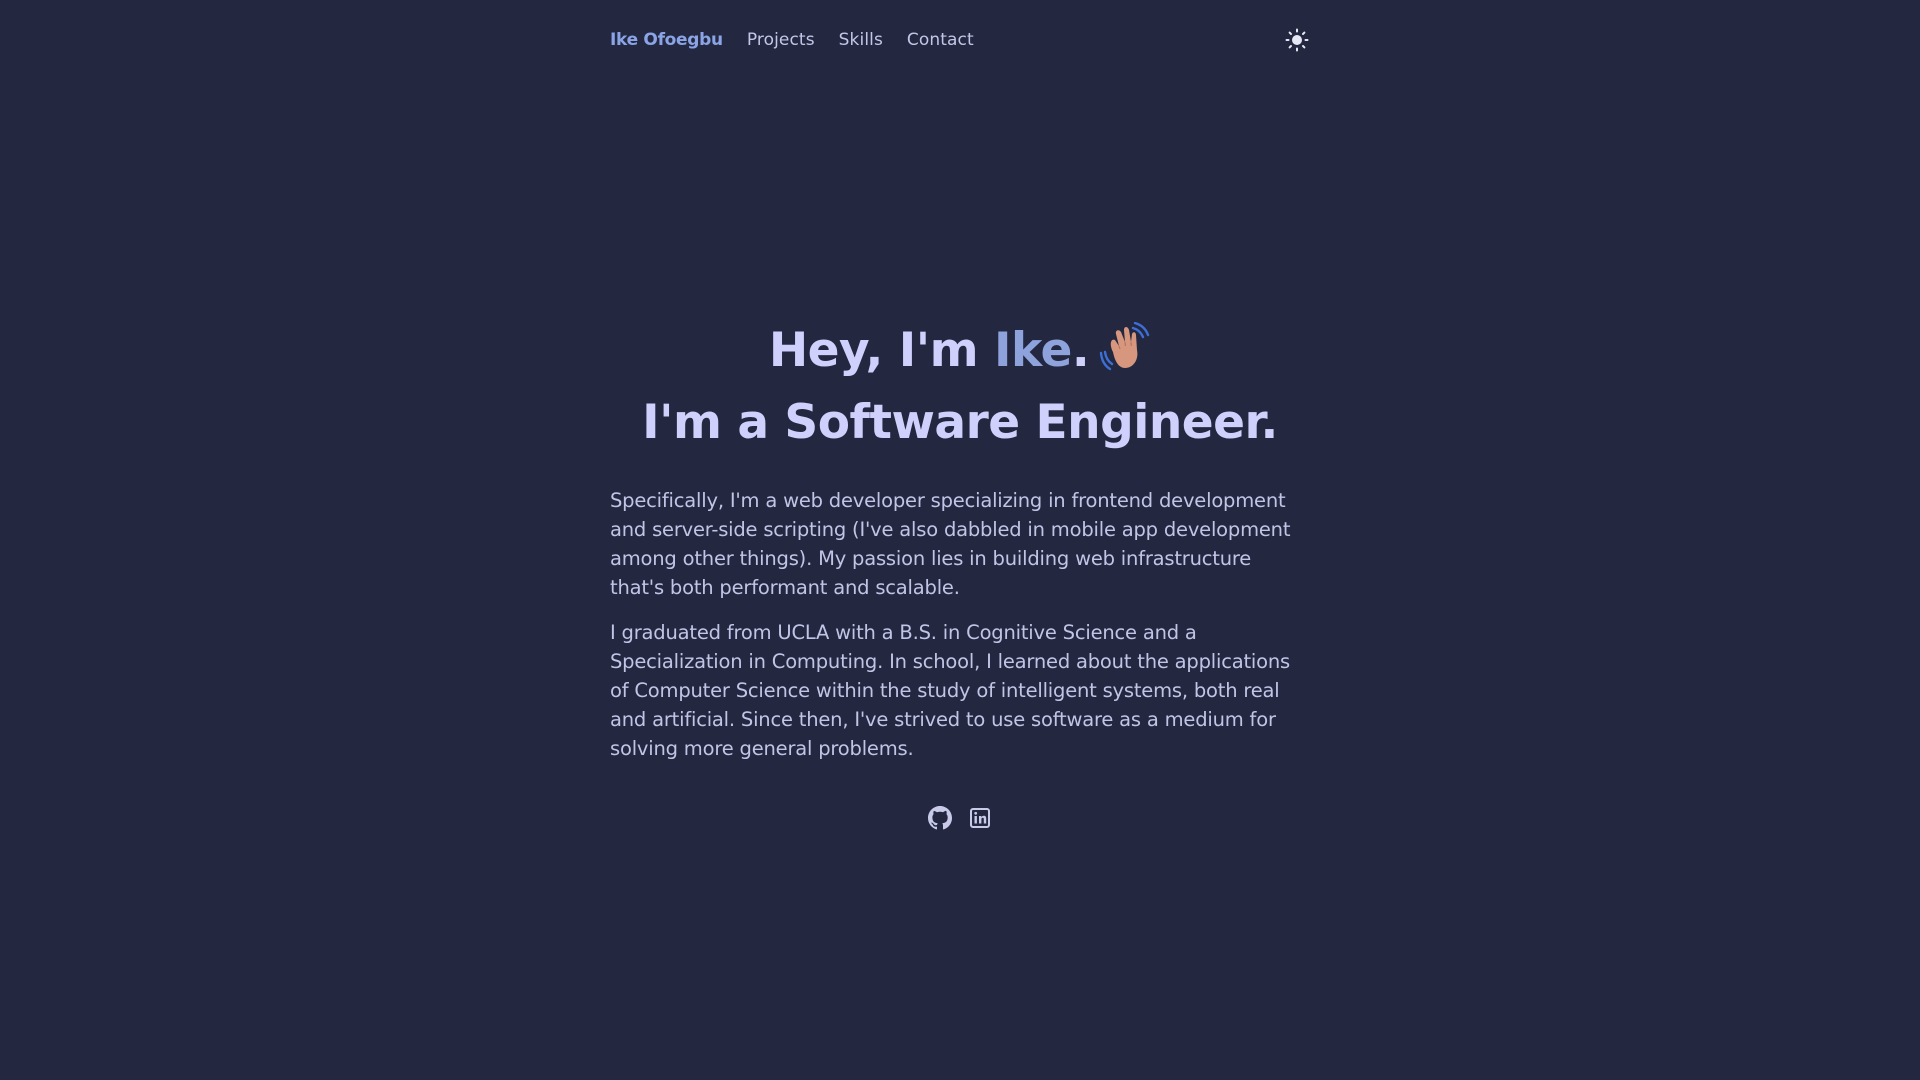  I want to click on hero-greeting: Hey, I'm Ike., so click(960, 354).